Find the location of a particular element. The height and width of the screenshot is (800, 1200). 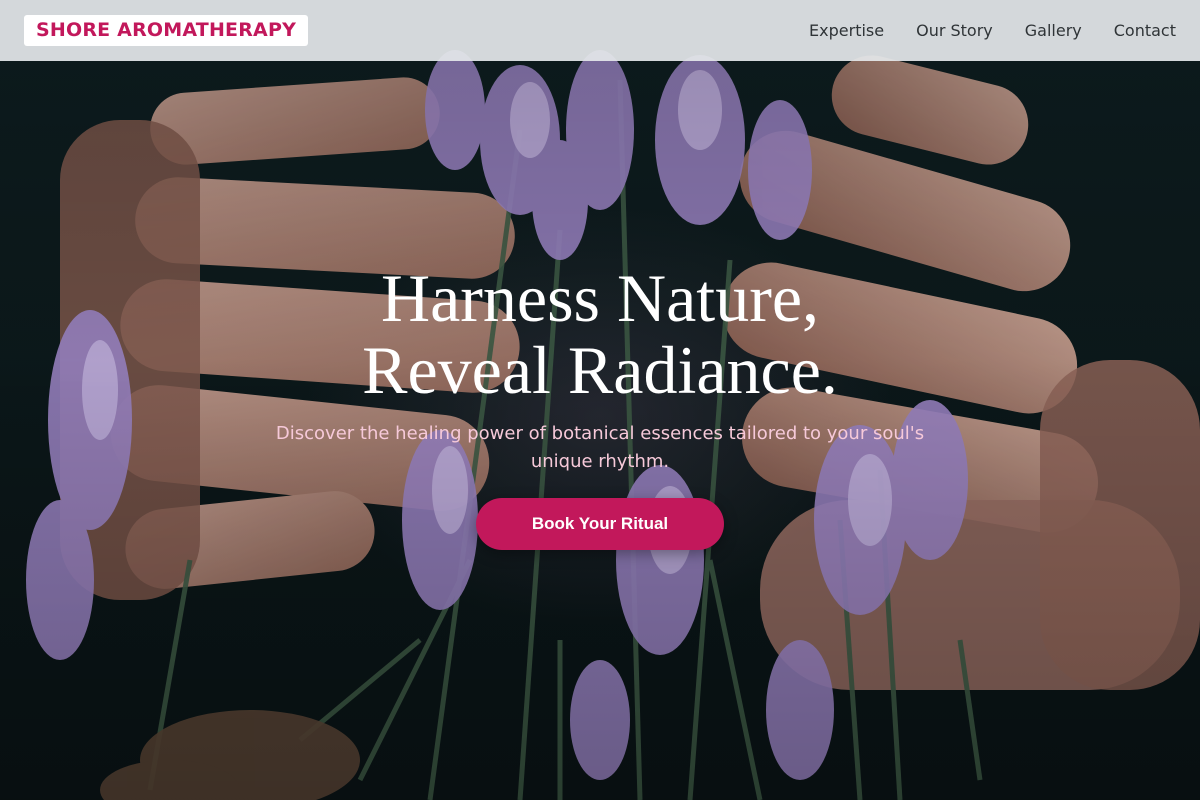

nav-link-contact: Contact is located at coordinates (1145, 30).